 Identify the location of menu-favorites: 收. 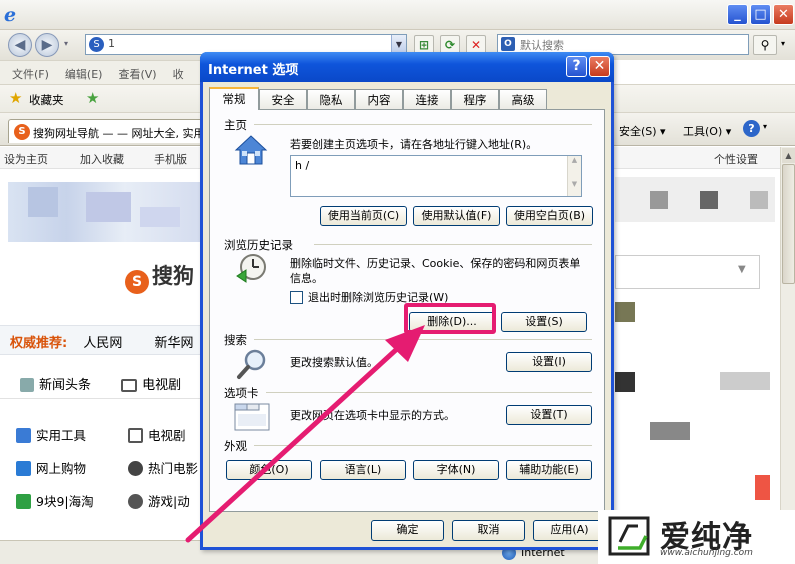
(178, 74).